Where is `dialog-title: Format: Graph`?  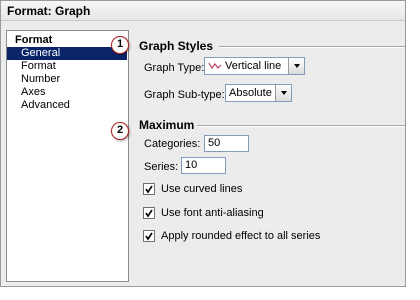 dialog-title: Format: Graph is located at coordinates (203, 11).